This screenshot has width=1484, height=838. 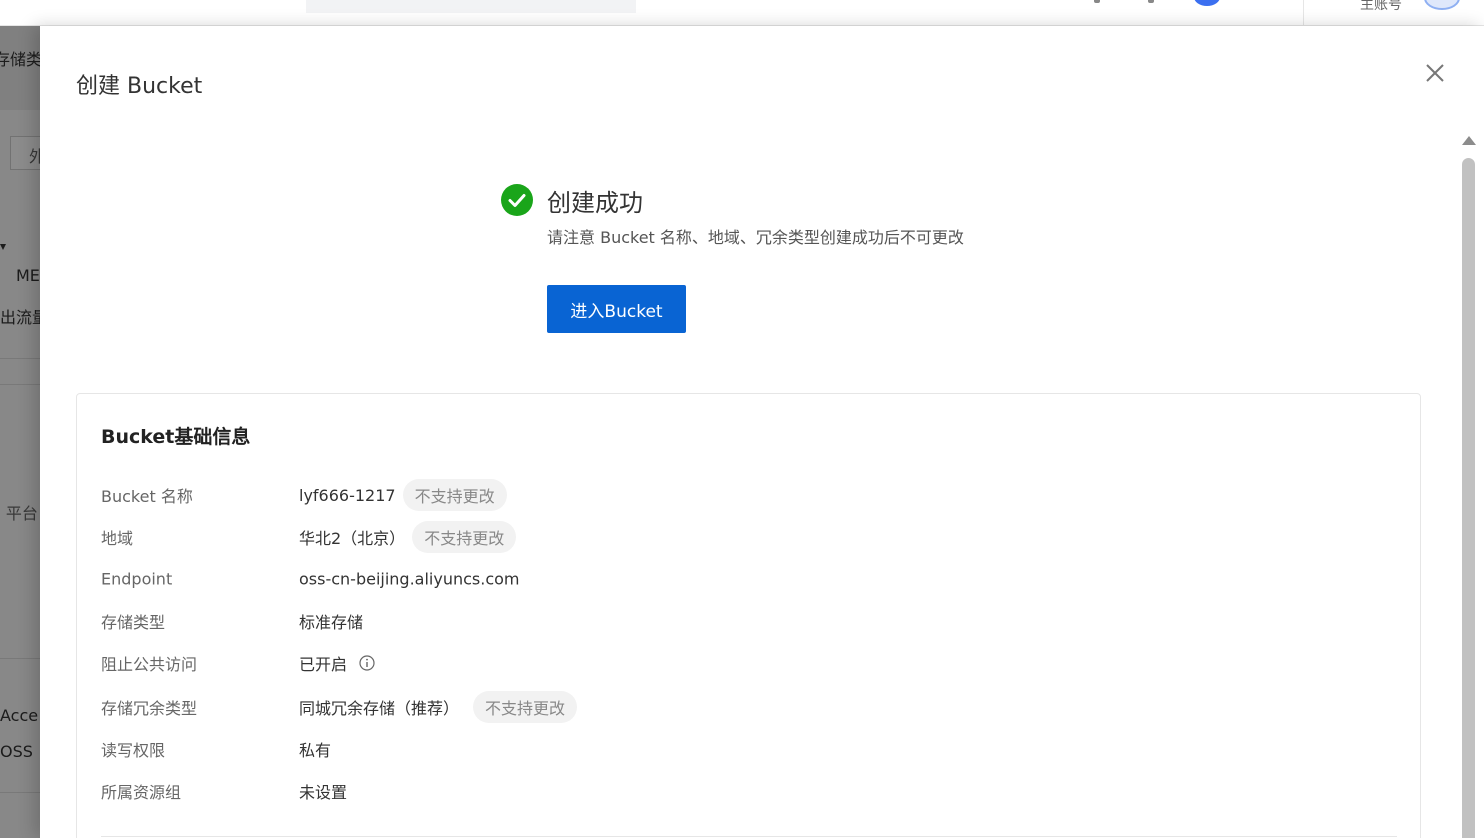 I want to click on notification-icon, so click(x=1097, y=1).